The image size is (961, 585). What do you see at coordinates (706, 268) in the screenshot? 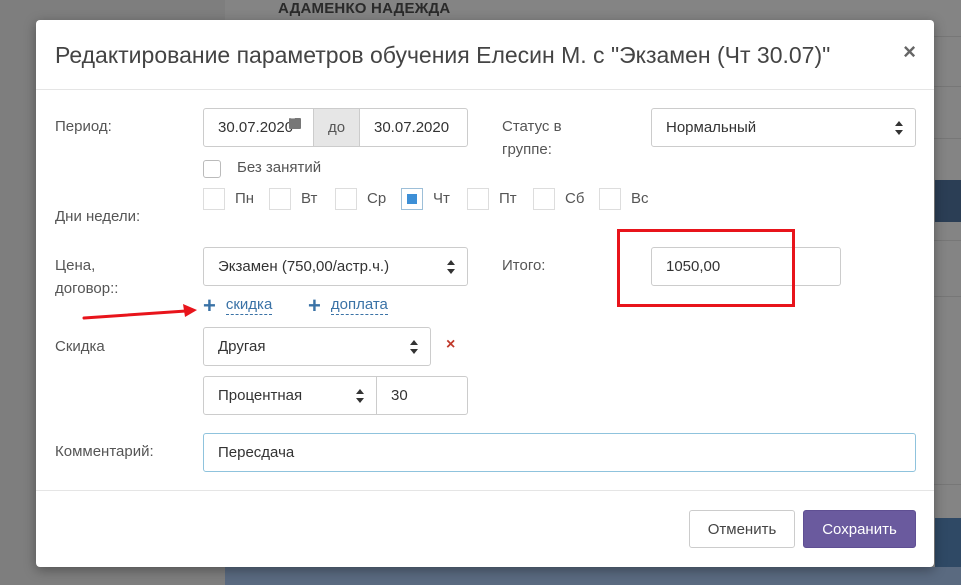
I see `annotation-highlight-box` at bounding box center [706, 268].